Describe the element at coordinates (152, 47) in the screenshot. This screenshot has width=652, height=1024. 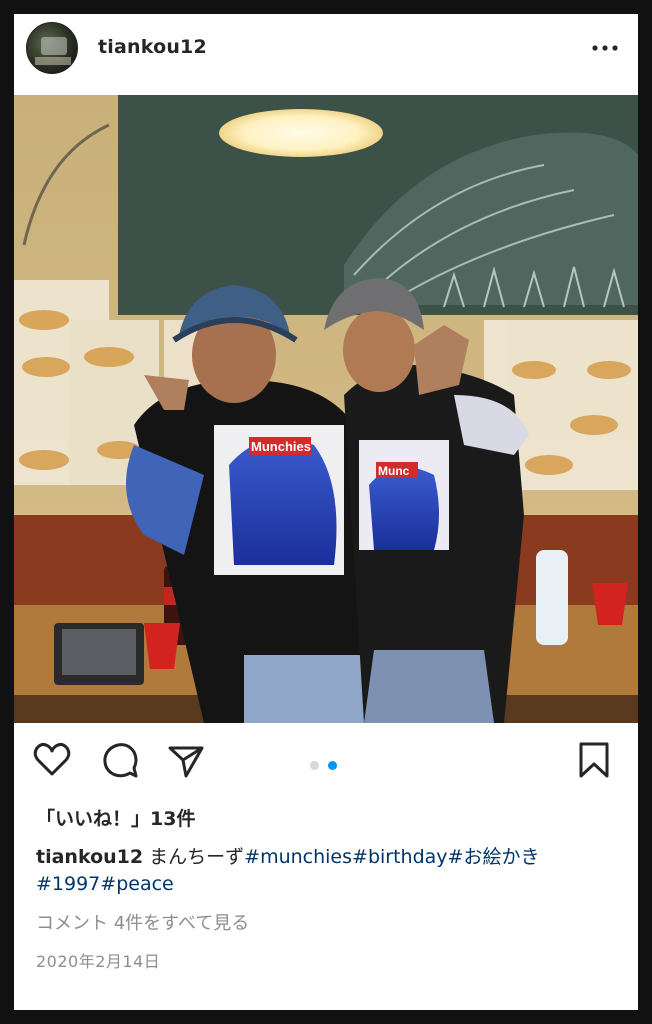
I see `post-username: tiankou12` at that location.